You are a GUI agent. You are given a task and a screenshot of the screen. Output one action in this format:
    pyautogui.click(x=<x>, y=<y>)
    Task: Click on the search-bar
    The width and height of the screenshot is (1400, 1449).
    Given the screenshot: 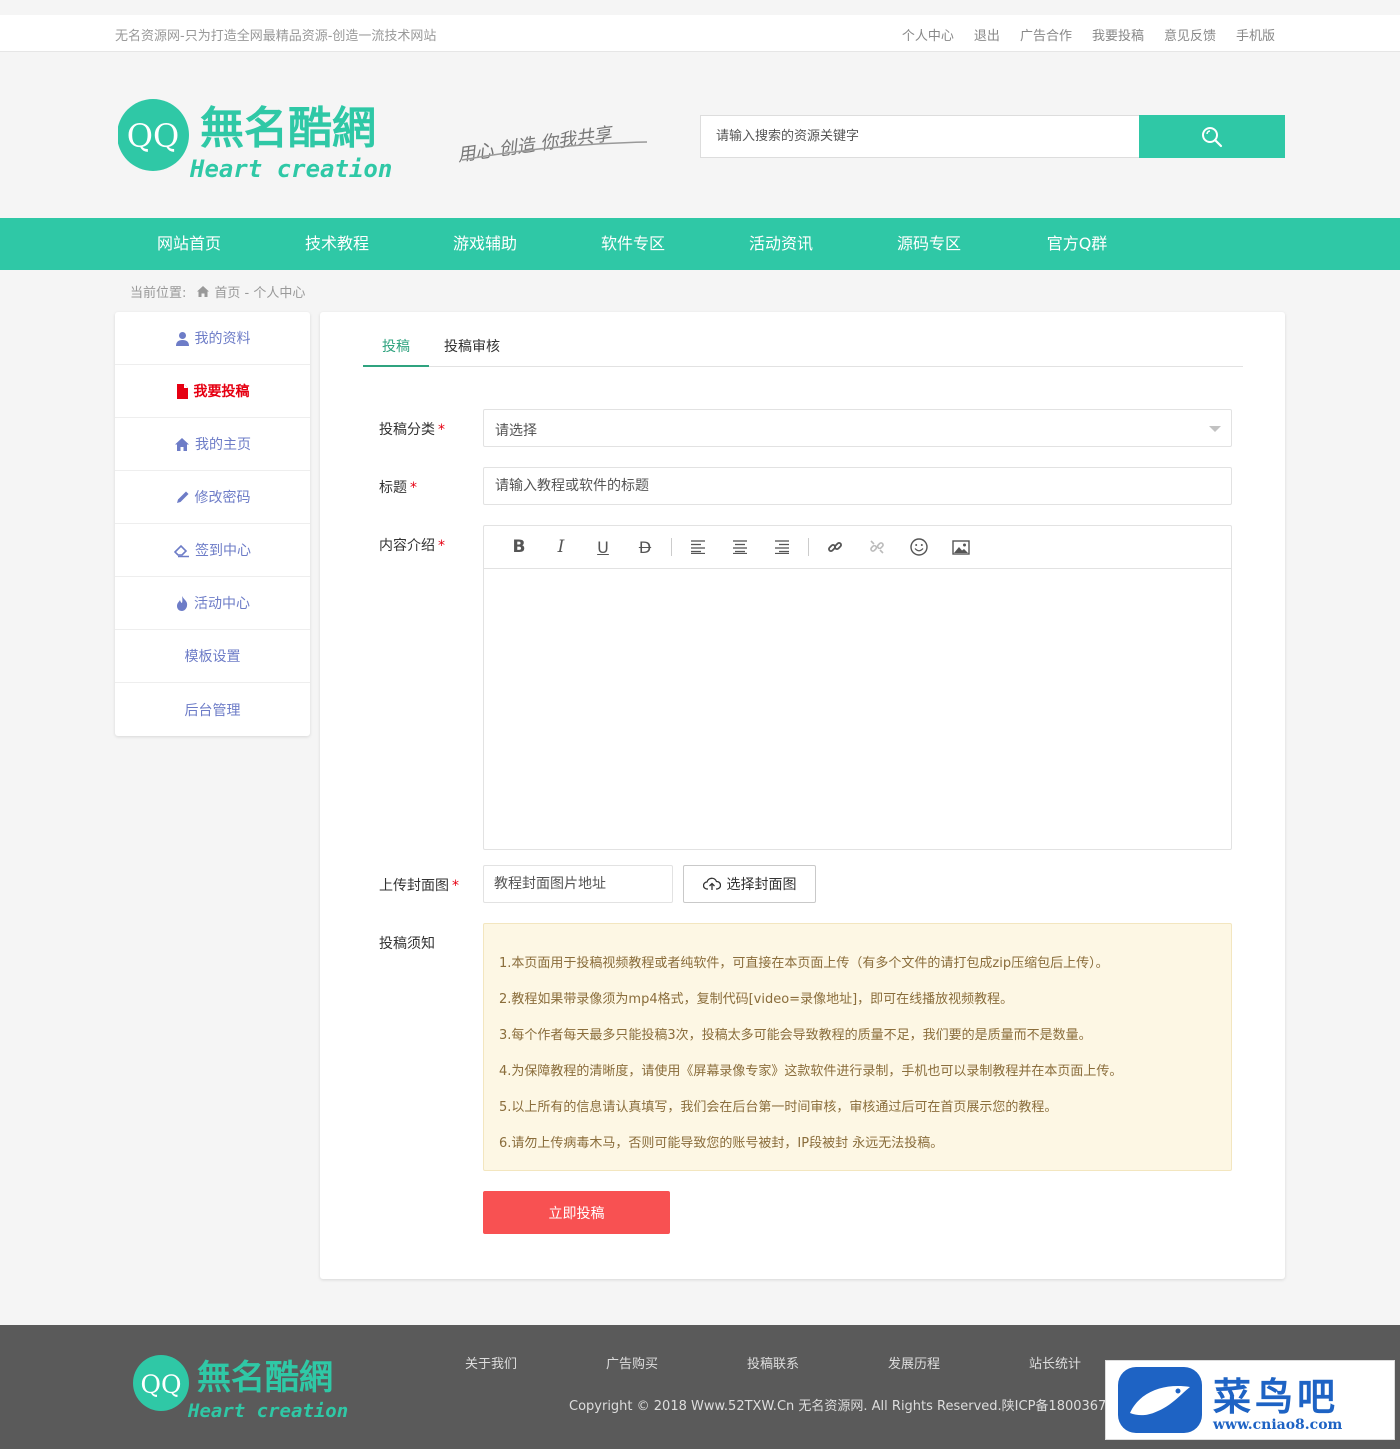 What is the action you would take?
    pyautogui.click(x=992, y=136)
    